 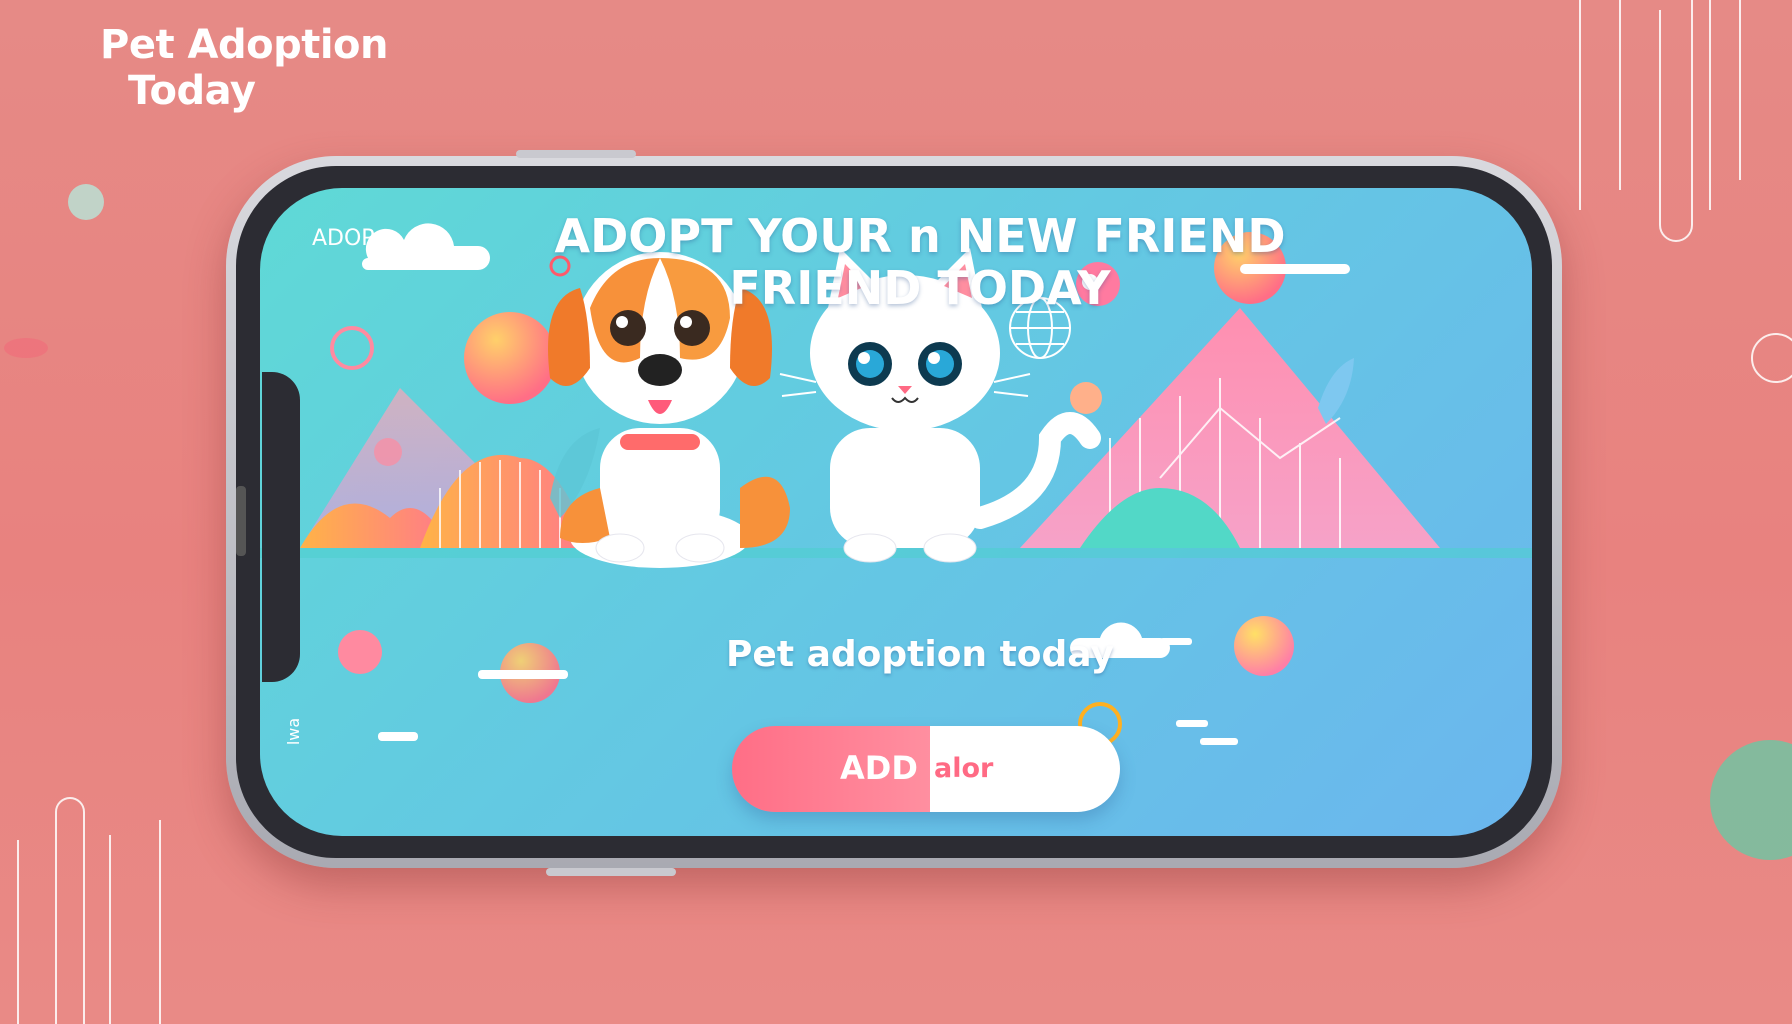 I want to click on screen-headline: ADOPT YOUR n NEW FRIEND FRIEND TODAY, so click(x=920, y=262).